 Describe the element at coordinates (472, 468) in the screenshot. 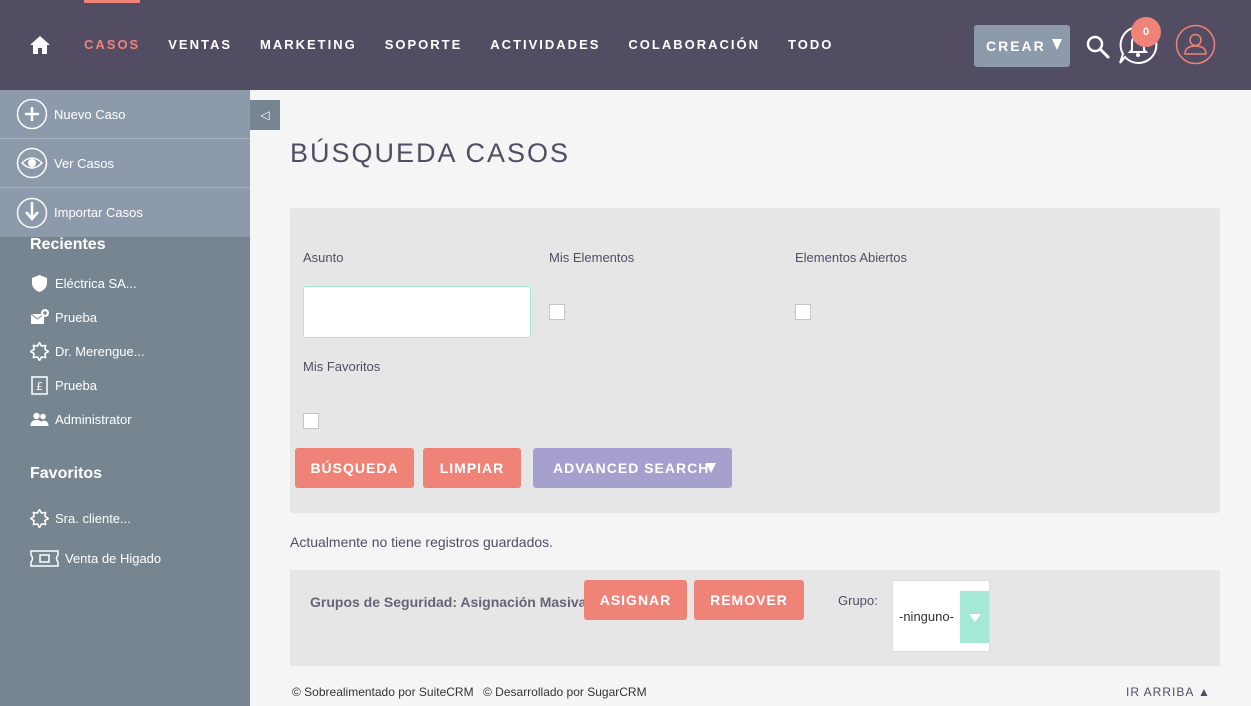

I see `clear-button: LIMPIAR` at that location.